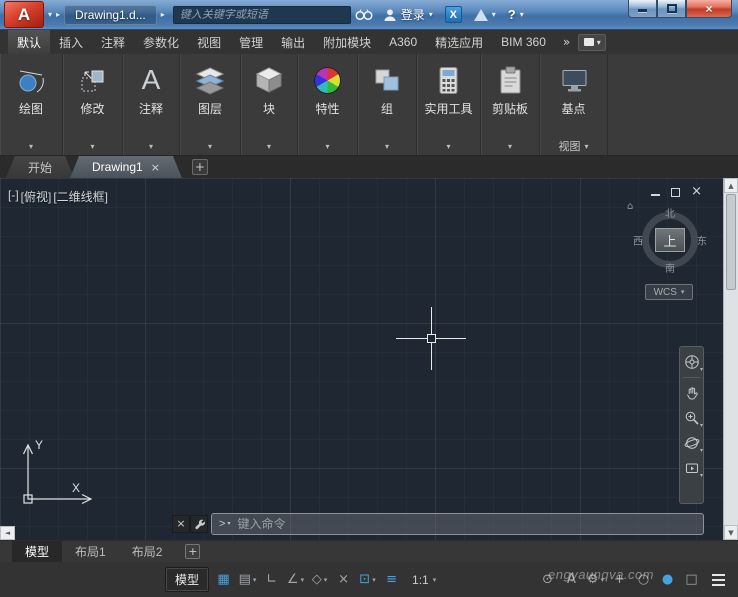 This screenshot has width=738, height=597. I want to click on command-close-icon: ×, so click(181, 523).